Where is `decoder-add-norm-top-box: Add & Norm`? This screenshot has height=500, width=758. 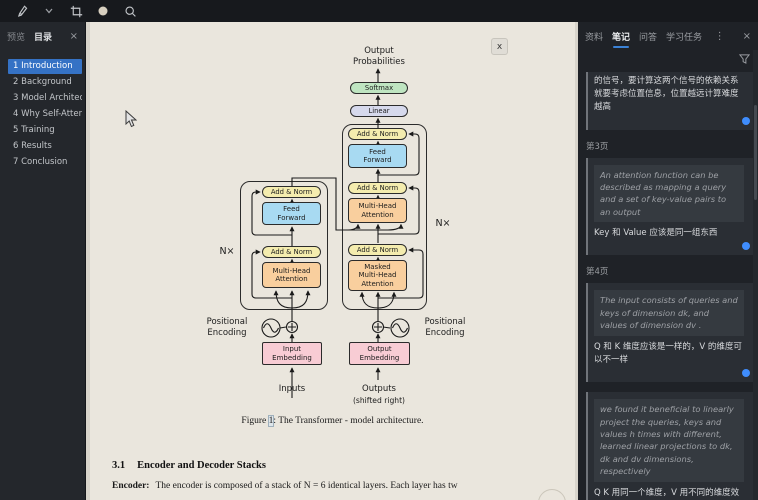 decoder-add-norm-top-box: Add & Norm is located at coordinates (377, 134).